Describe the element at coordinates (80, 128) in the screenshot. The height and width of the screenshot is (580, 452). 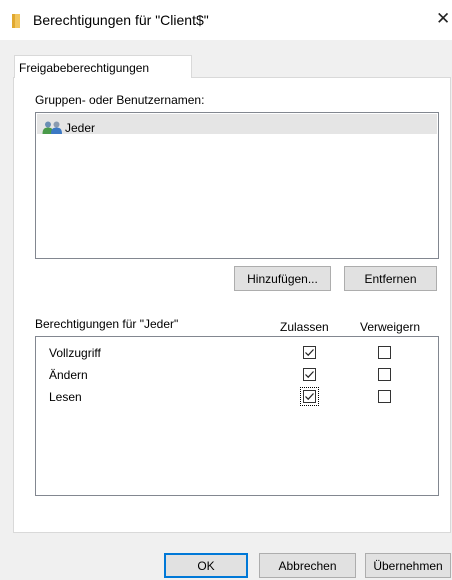
I see `list-item-label: Jeder` at that location.